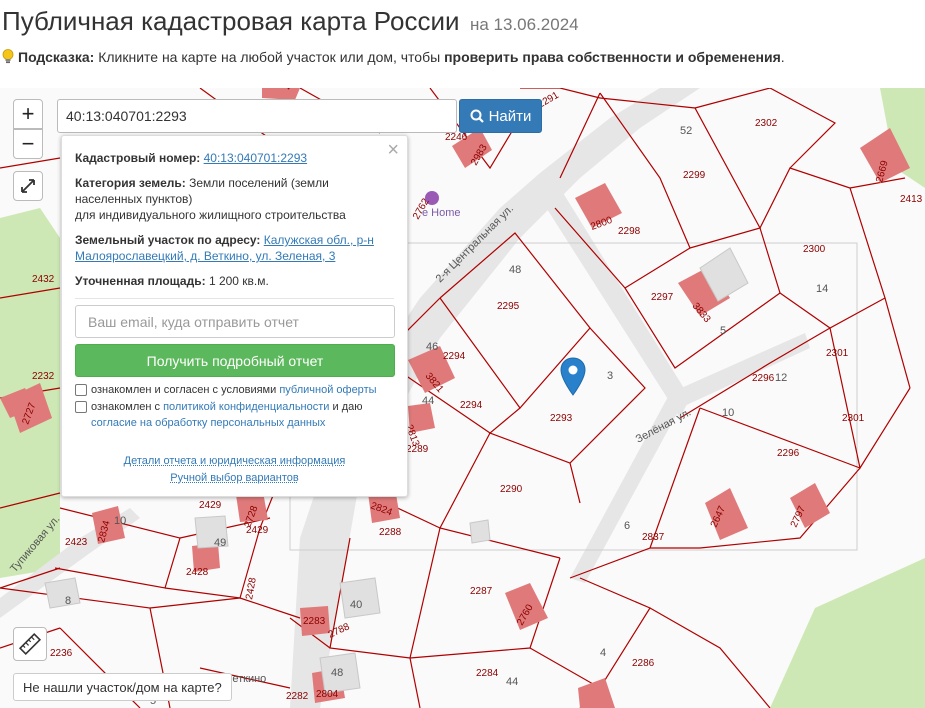 The height and width of the screenshot is (708, 925). Describe the element at coordinates (766, 123) in the screenshot. I see `parcel-label: 2302` at that location.